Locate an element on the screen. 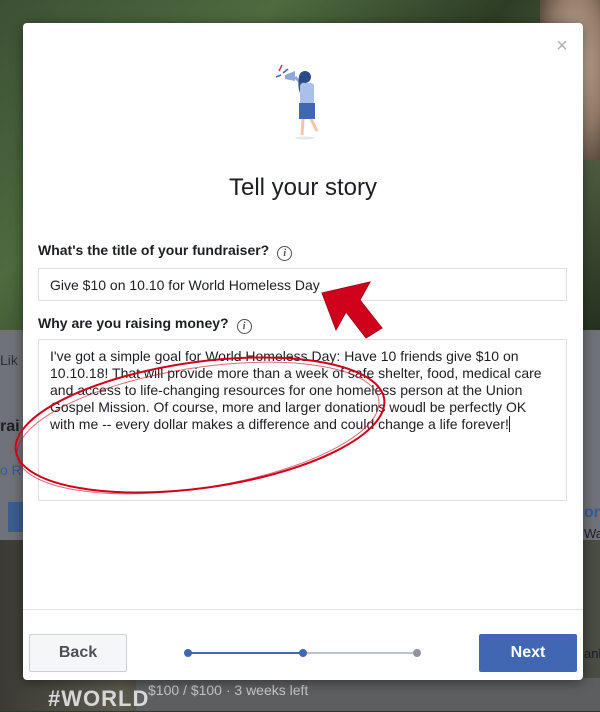 The height and width of the screenshot is (712, 600). woman-with-megaphone-icon is located at coordinates (297, 102).